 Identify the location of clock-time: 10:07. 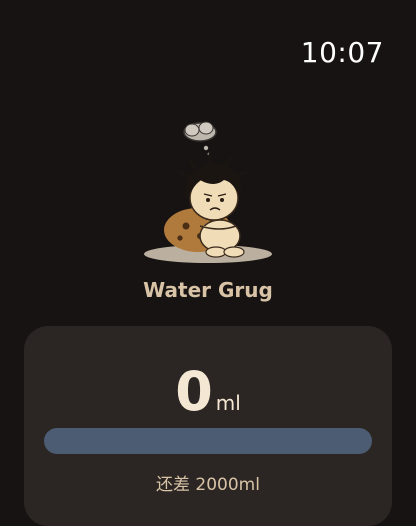
(342, 52).